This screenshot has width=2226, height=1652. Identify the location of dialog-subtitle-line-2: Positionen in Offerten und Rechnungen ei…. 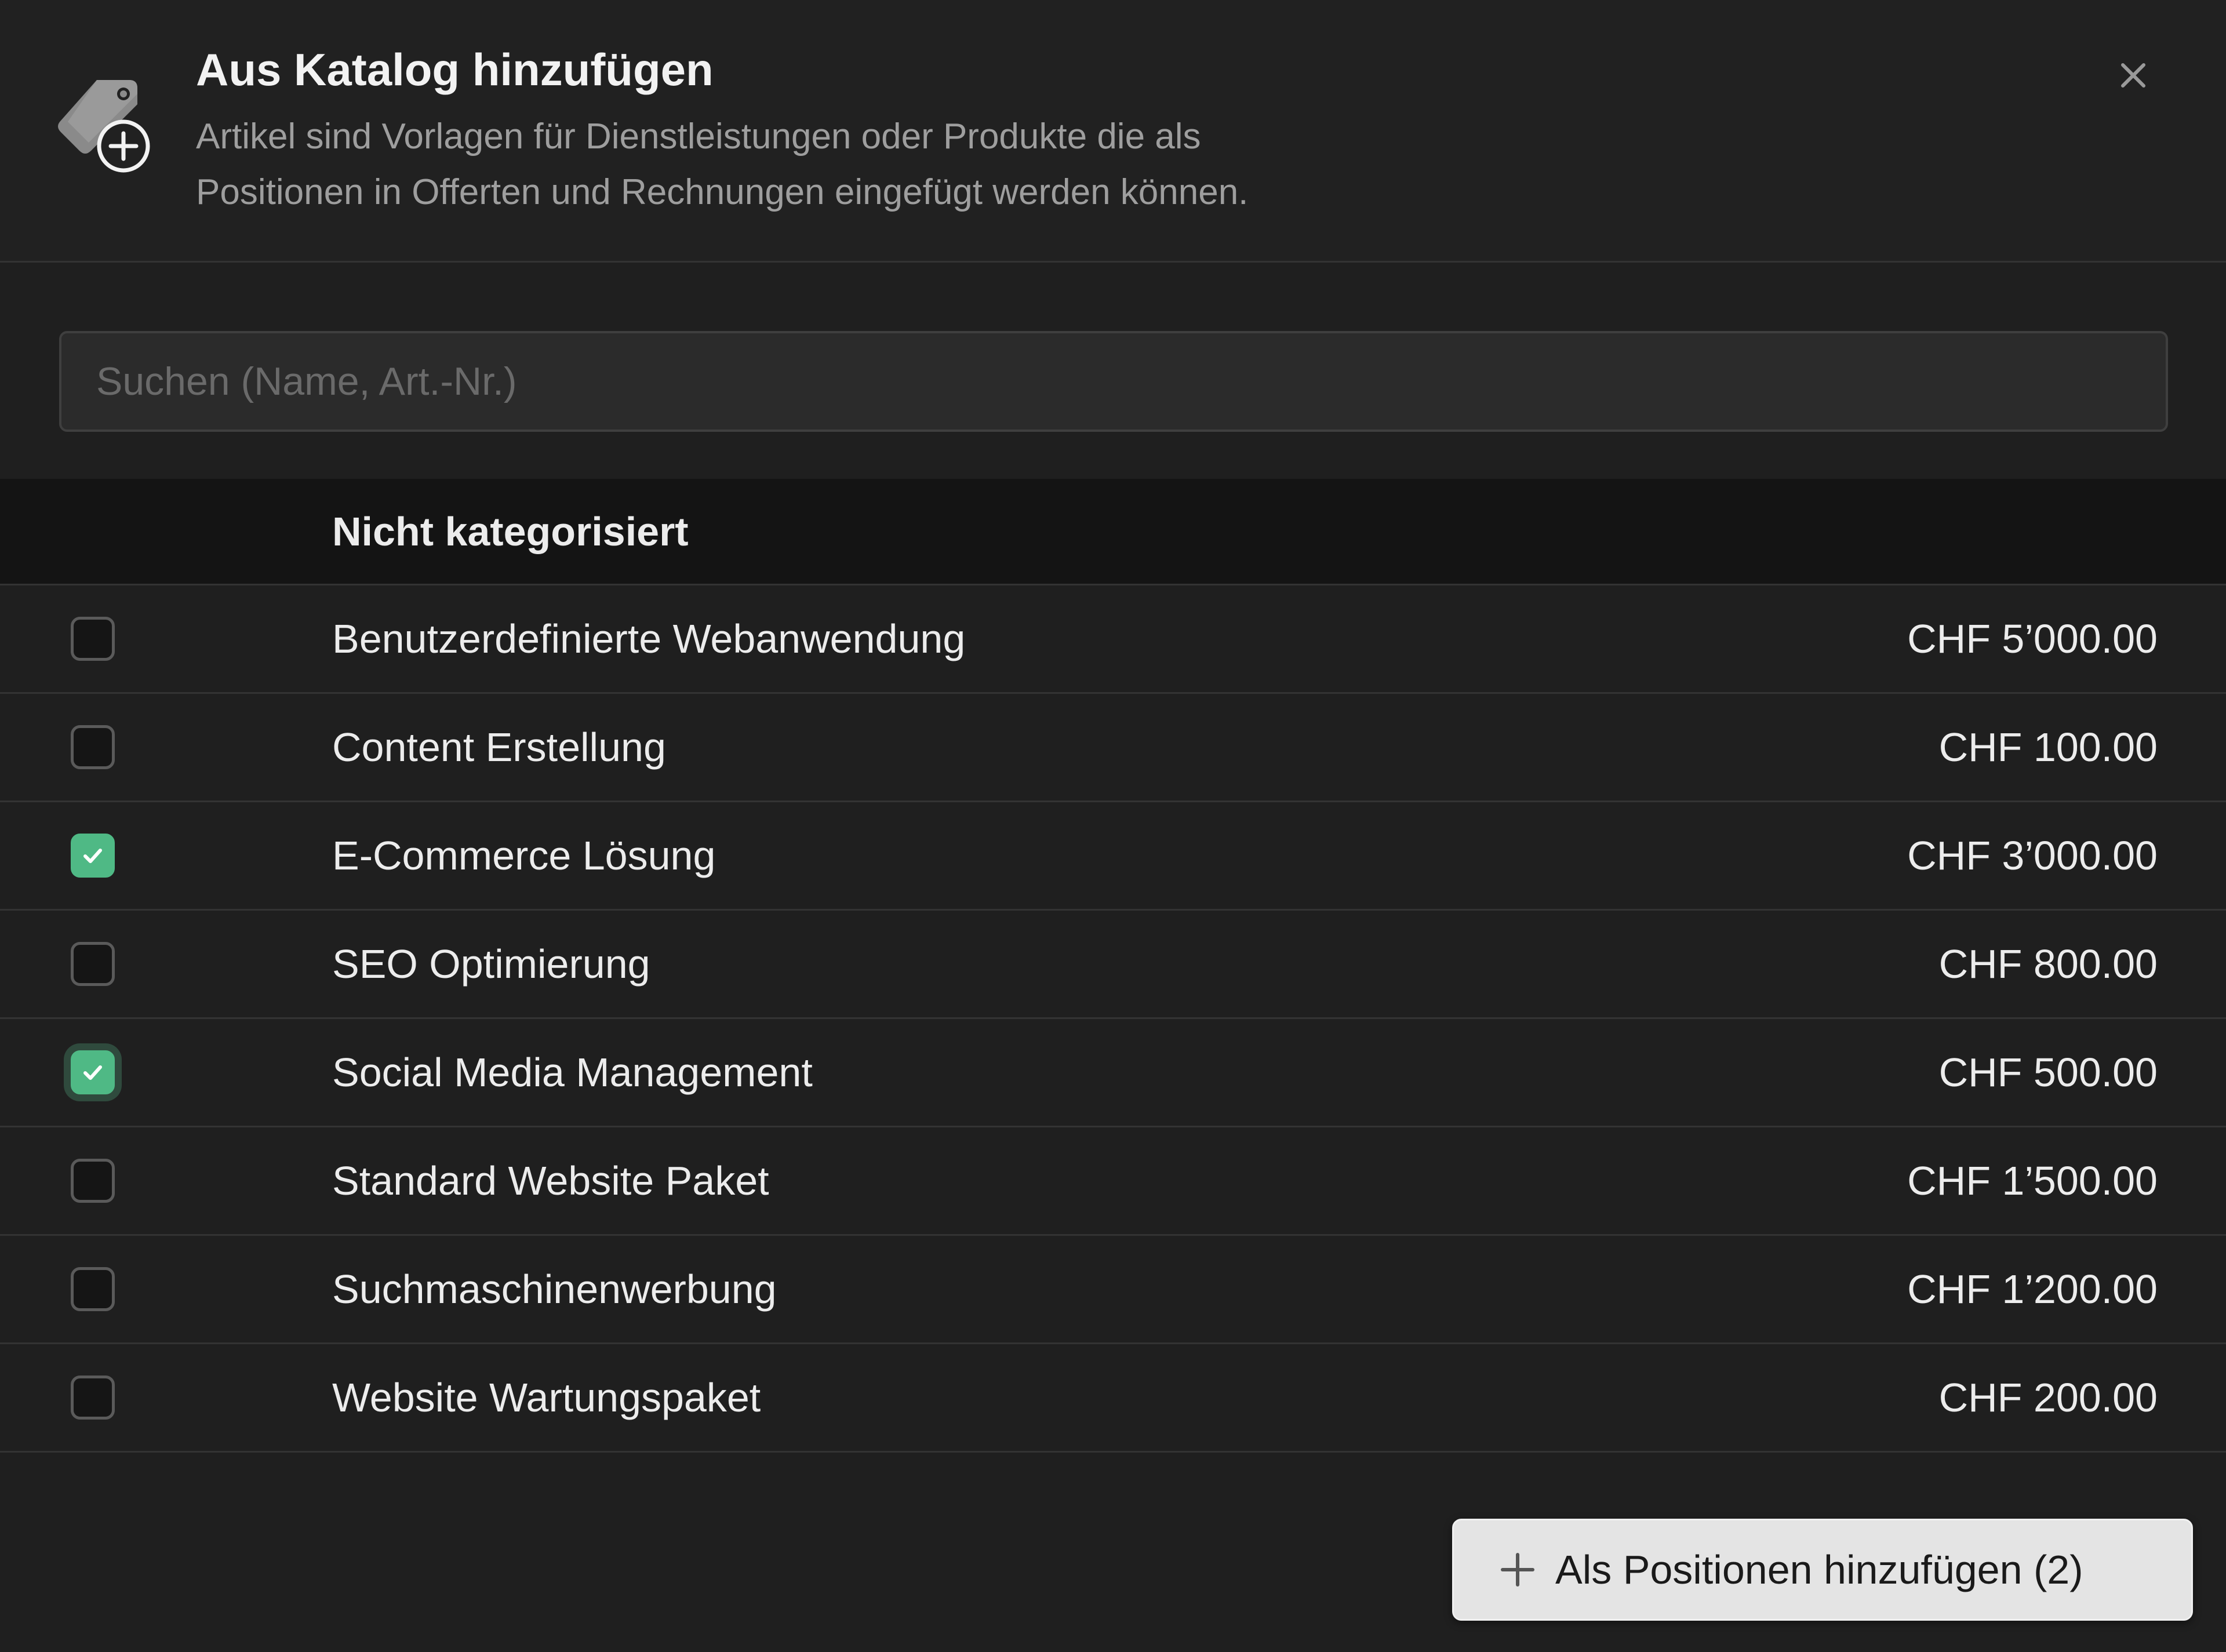
(722, 192).